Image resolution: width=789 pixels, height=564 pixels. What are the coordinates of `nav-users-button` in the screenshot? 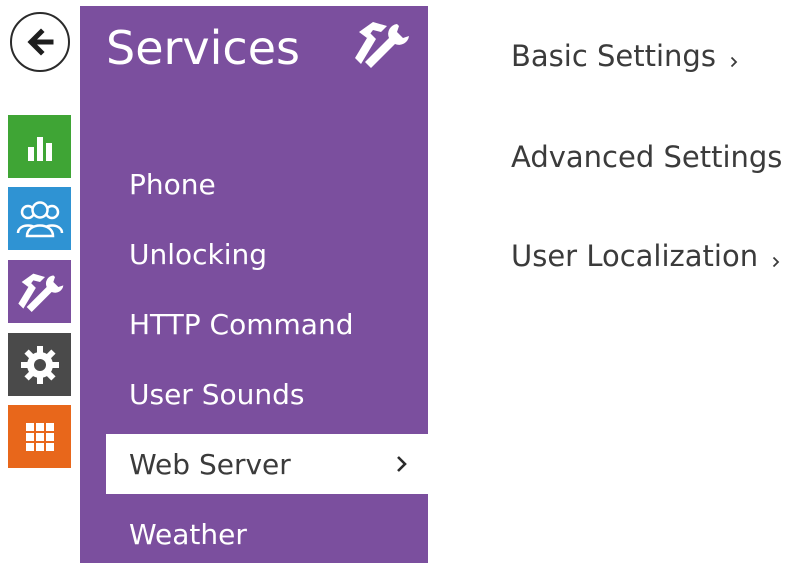 It's located at (39, 218).